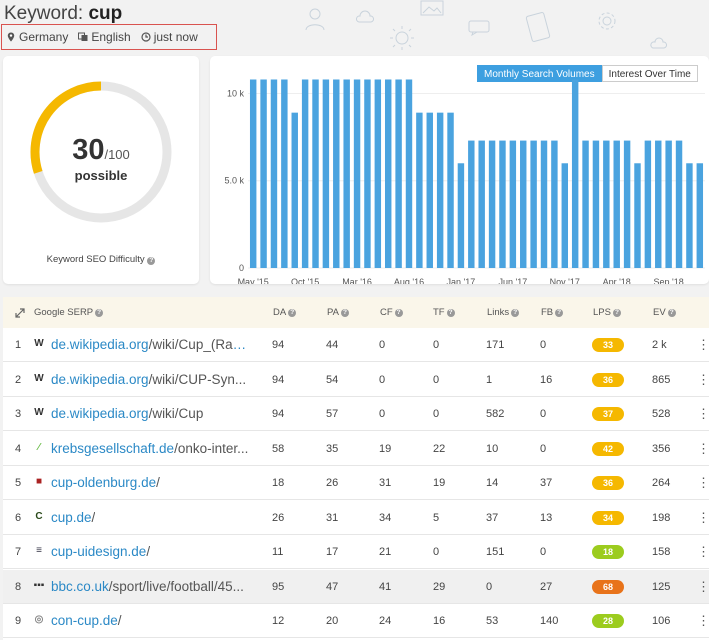 This screenshot has height=640, width=709. I want to click on cell-tf: 0, so click(436, 552).